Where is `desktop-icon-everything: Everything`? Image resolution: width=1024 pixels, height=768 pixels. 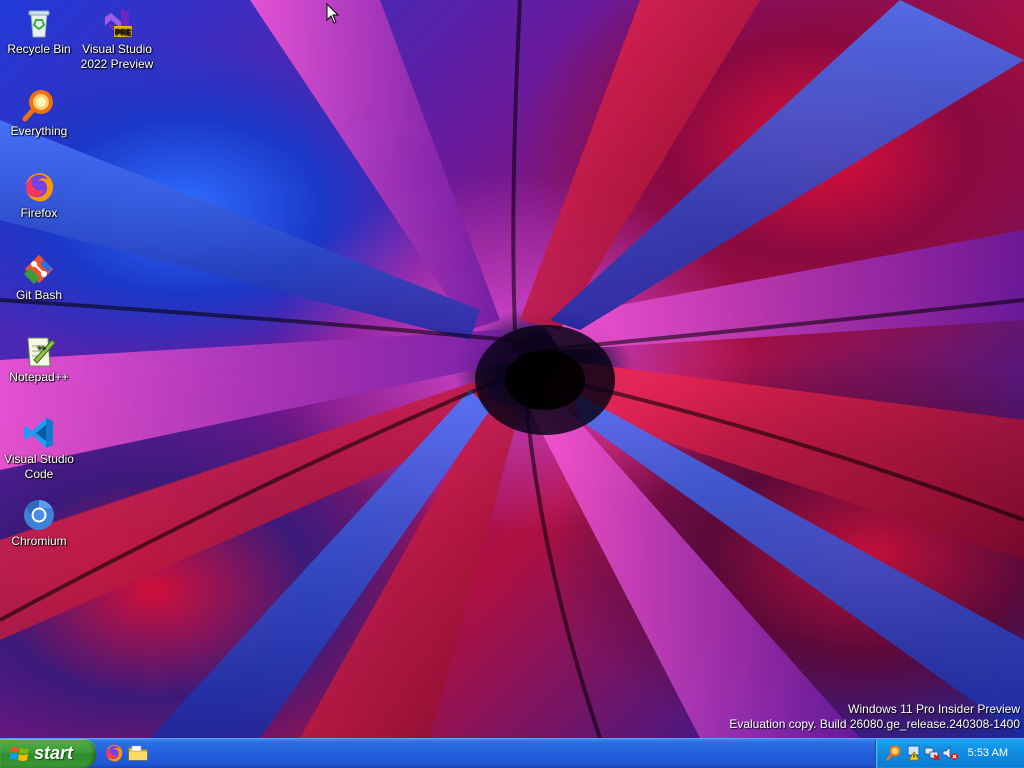 desktop-icon-everything: Everything is located at coordinates (39, 113).